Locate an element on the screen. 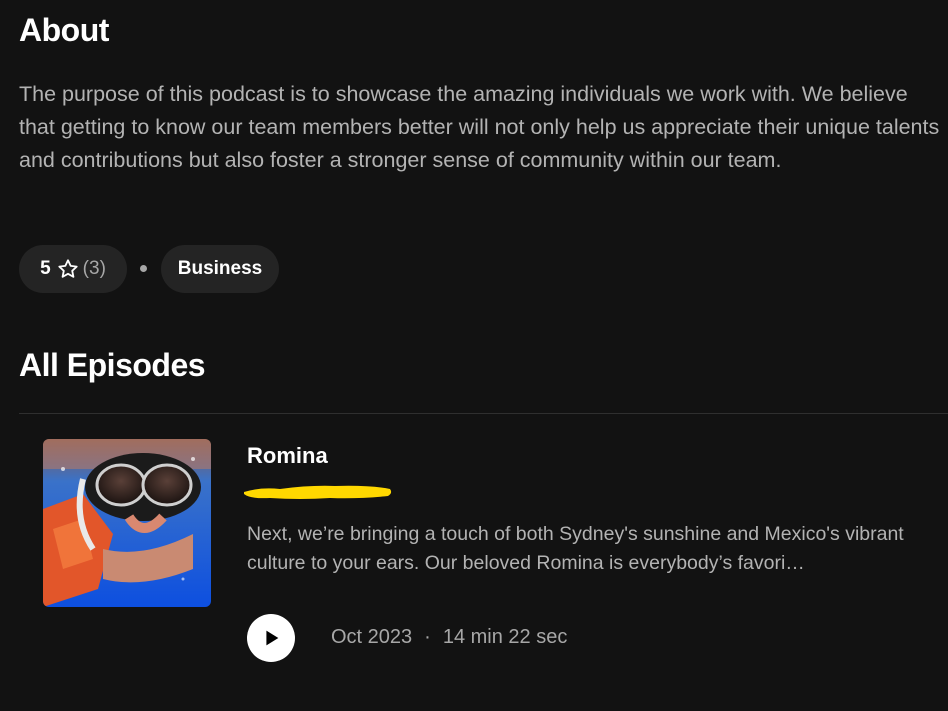  episode-title: Romina is located at coordinates (287, 456).